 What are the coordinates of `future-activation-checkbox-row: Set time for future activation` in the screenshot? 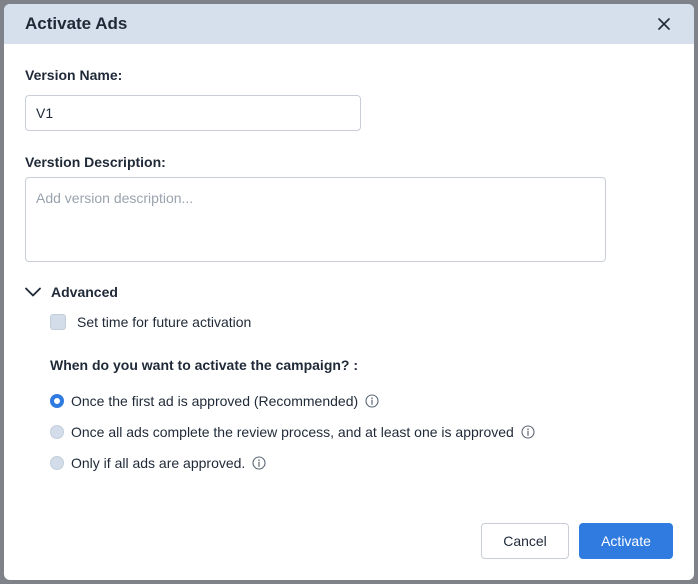 It's located at (150, 322).